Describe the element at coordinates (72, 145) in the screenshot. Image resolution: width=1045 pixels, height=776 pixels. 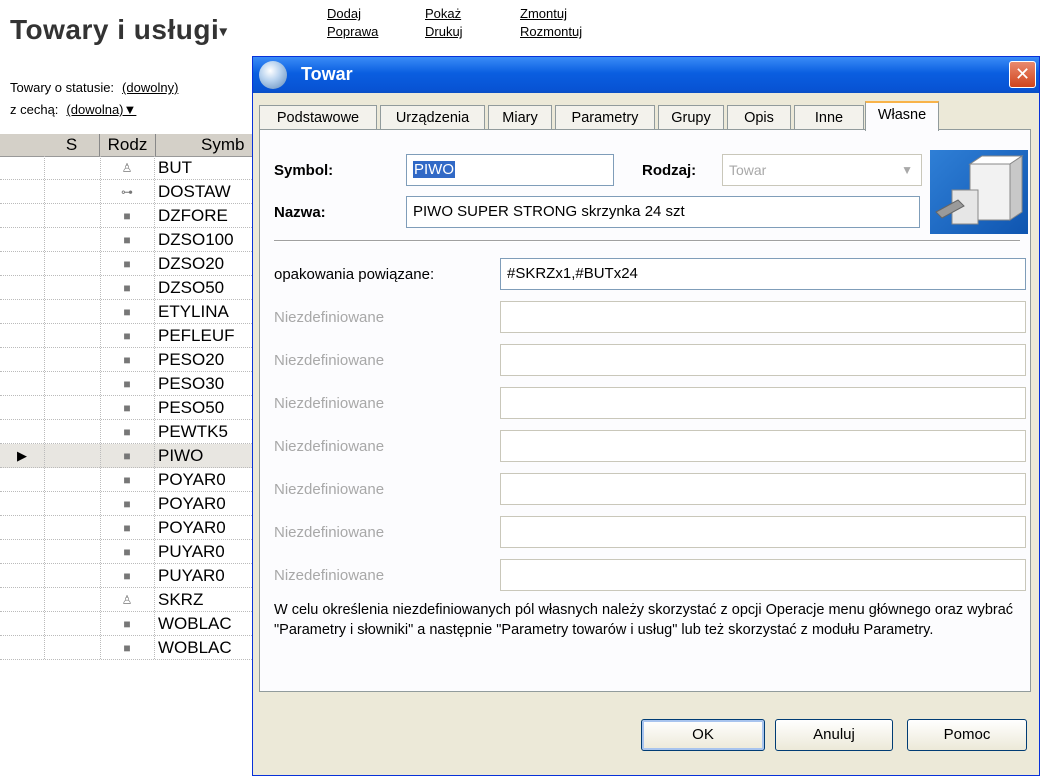
I see `column-header-s: S` at that location.